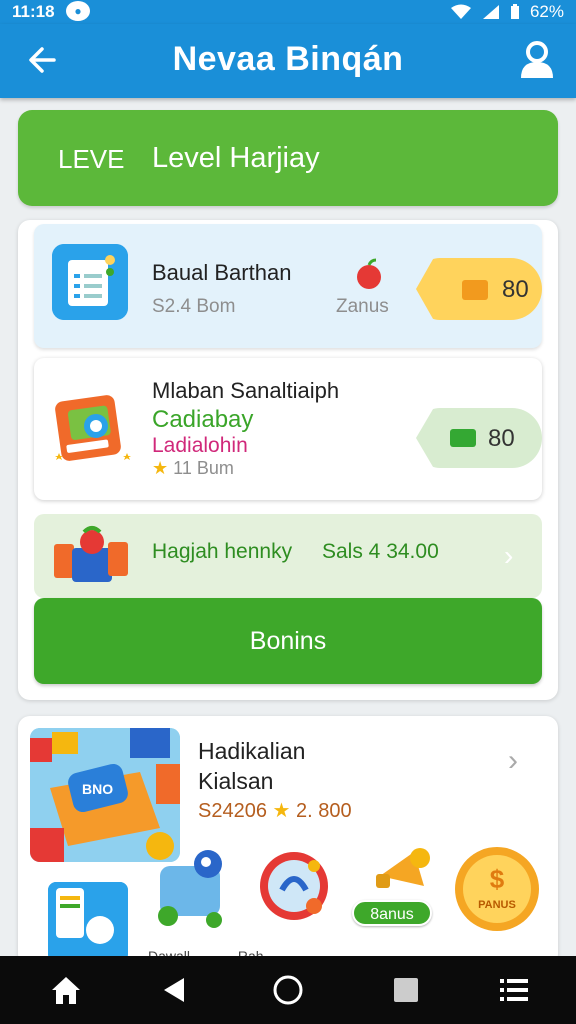 The width and height of the screenshot is (576, 1024). Describe the element at coordinates (475, 290) in the screenshot. I see `wallet-icon` at that location.